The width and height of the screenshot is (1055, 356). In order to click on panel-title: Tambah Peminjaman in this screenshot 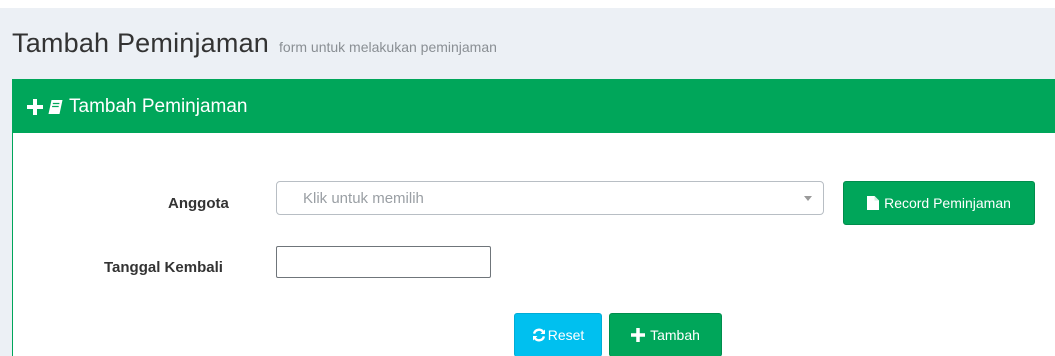, I will do `click(158, 106)`.